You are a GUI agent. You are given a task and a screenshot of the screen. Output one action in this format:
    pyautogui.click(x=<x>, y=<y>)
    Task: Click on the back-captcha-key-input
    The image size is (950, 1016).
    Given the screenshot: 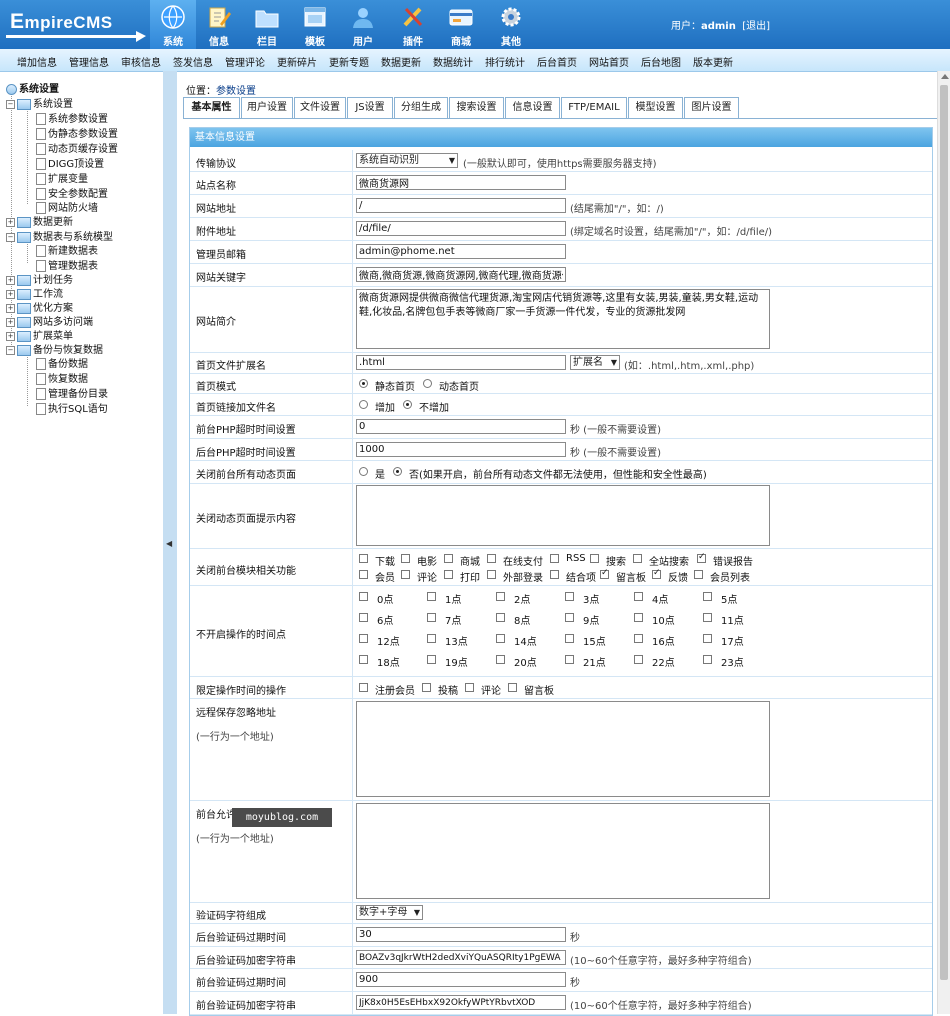 What is the action you would take?
    pyautogui.click(x=461, y=957)
    